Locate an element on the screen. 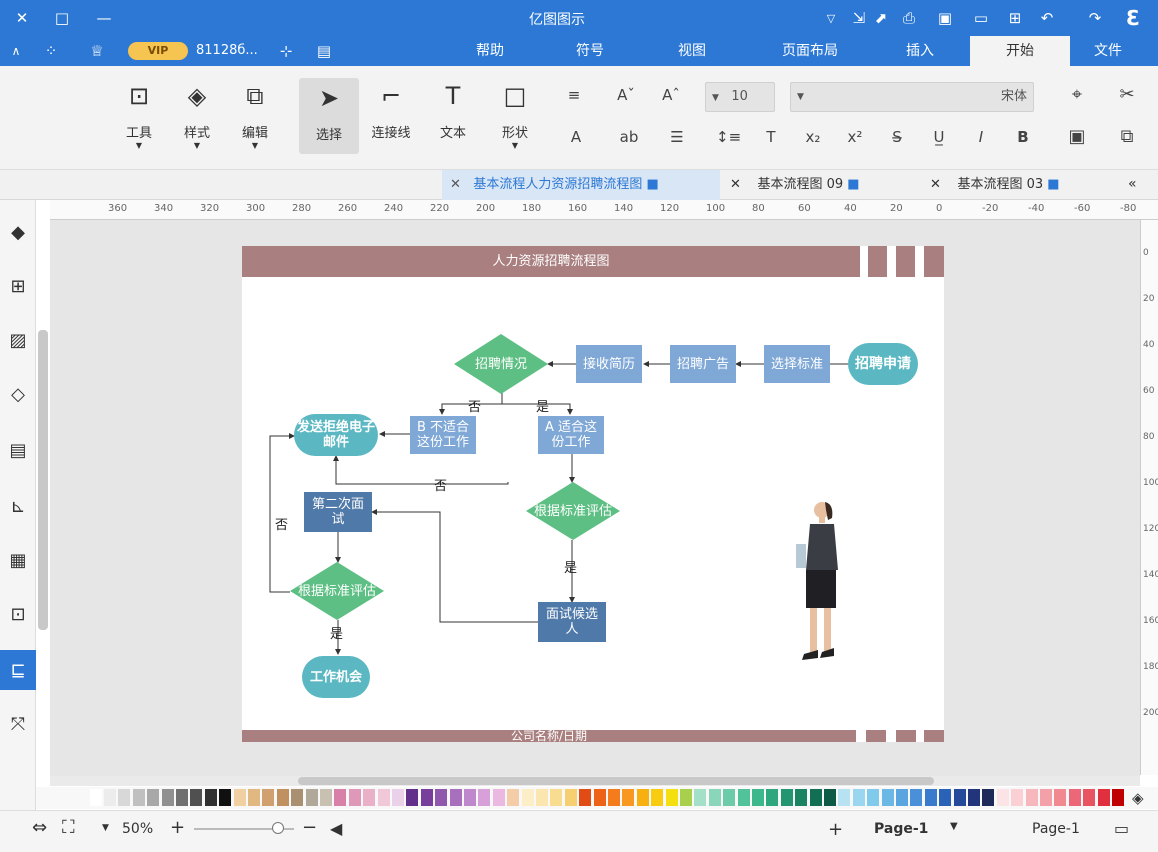 Image resolution: width=1158 pixels, height=852 pixels. fill-color-icon: ◈ is located at coordinates (1138, 798).